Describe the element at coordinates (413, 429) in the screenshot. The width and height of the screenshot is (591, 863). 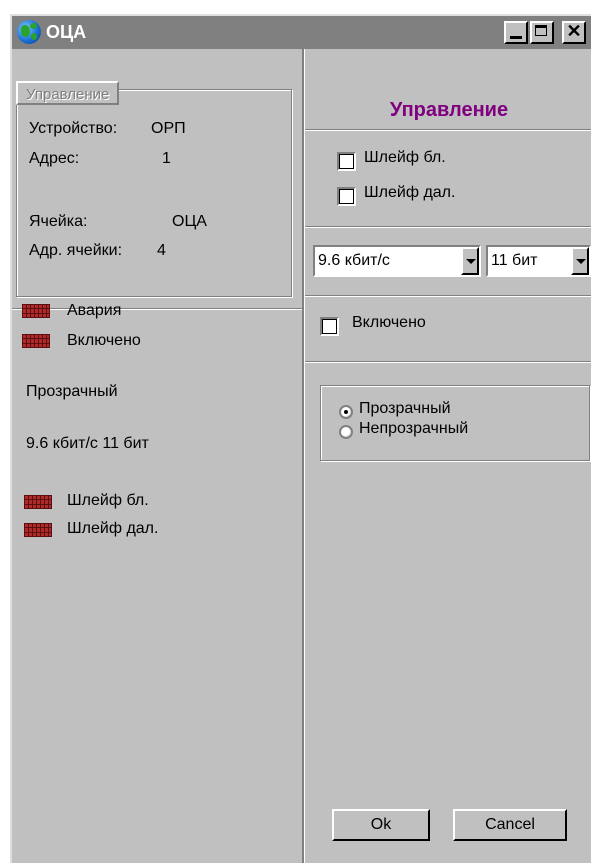
I see `opaque-radio-label: Непрозрачный` at that location.